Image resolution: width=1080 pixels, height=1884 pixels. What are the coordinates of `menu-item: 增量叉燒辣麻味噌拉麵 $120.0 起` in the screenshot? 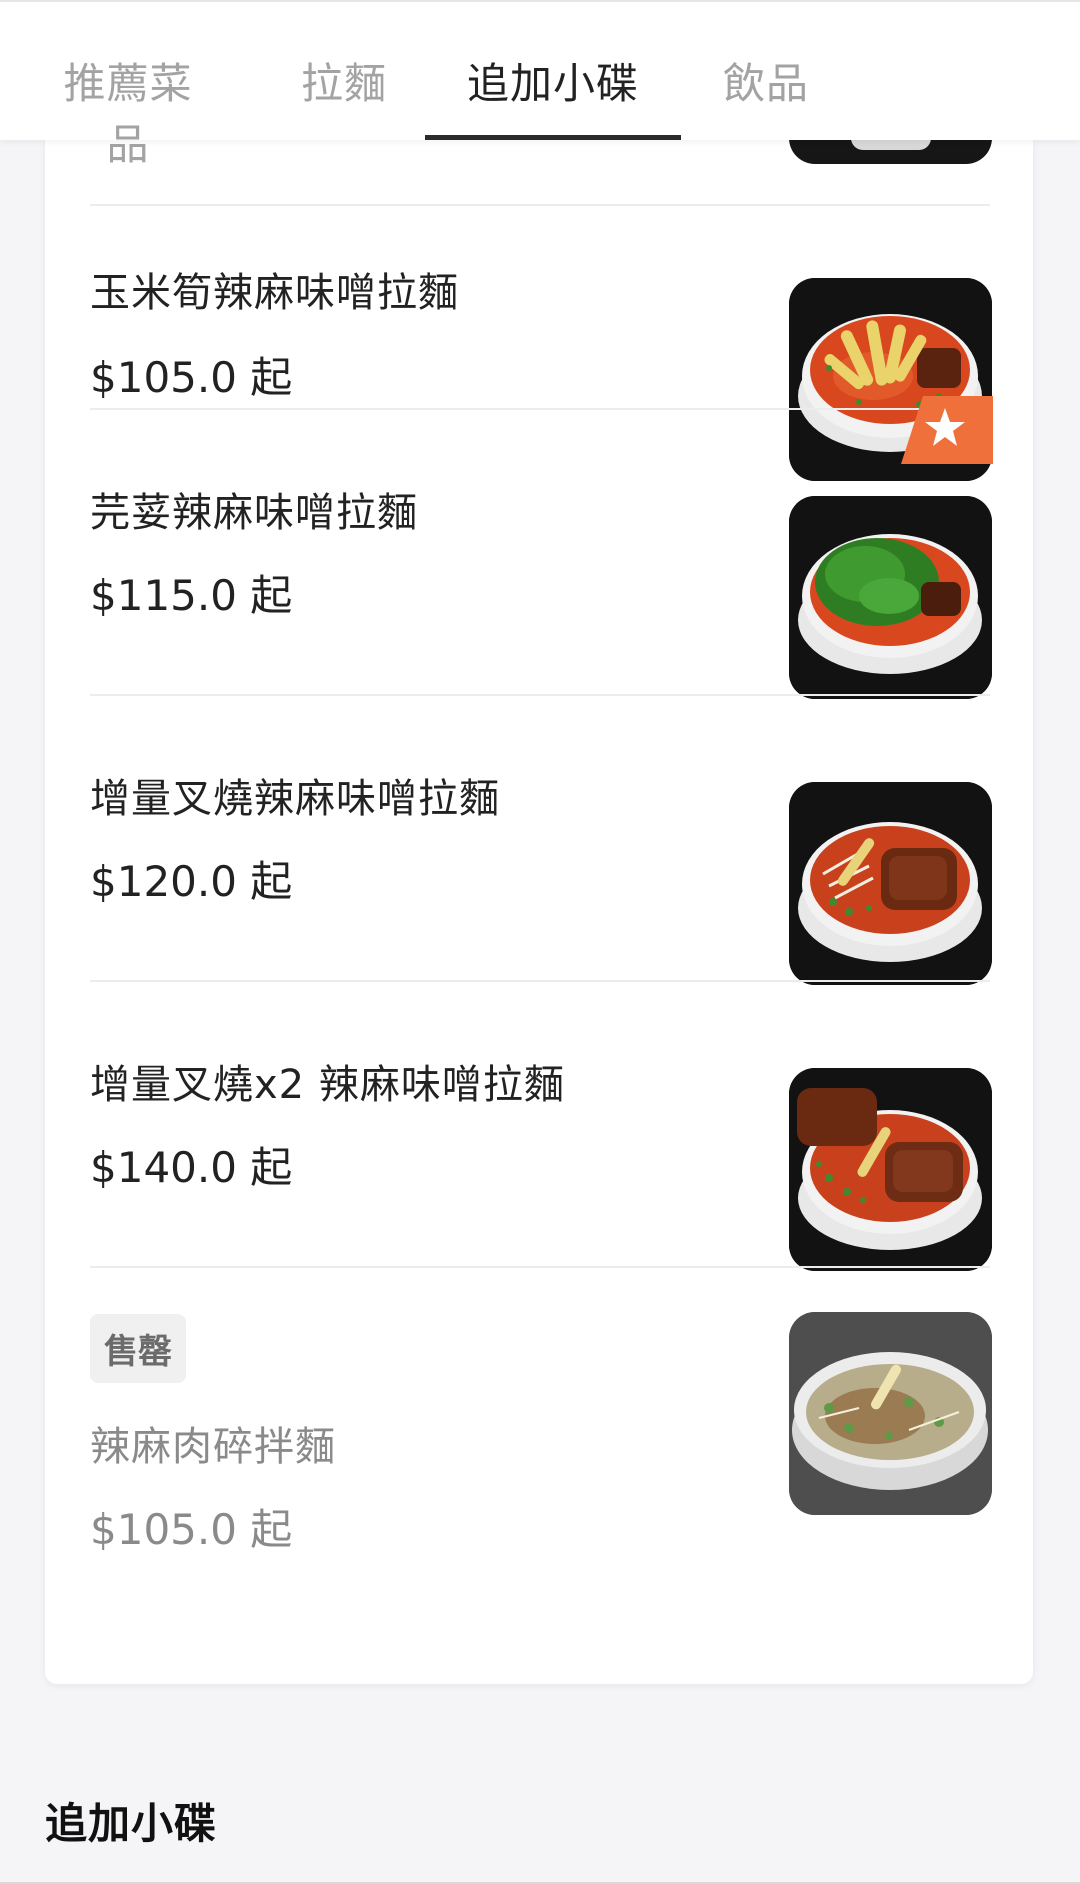 It's located at (539, 840).